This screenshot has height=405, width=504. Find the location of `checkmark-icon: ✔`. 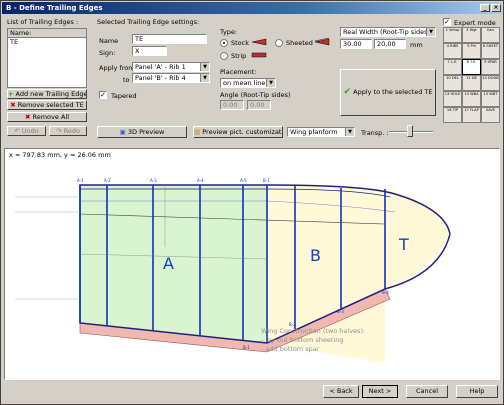

checkmark-icon: ✔ is located at coordinates (347, 92).